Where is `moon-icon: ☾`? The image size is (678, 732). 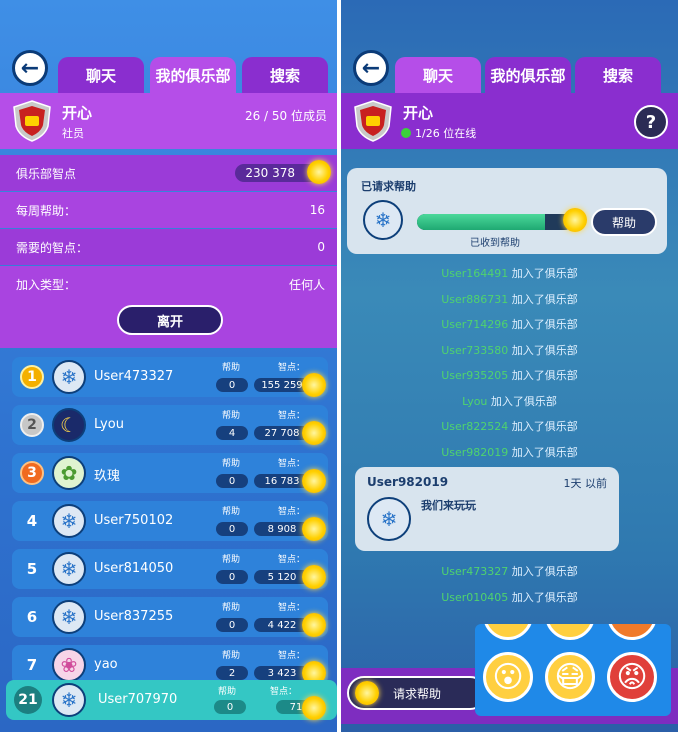
moon-icon: ☾ is located at coordinates (69, 425).